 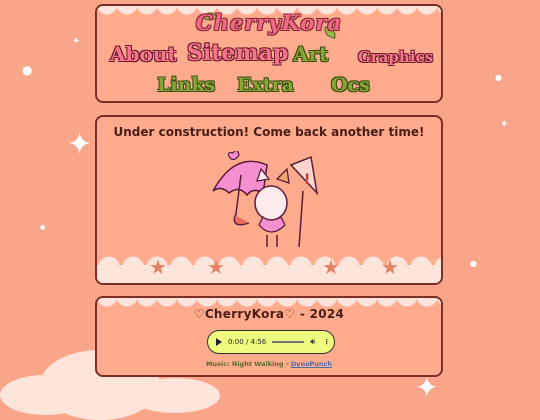 What do you see at coordinates (395, 57) in the screenshot?
I see `nav-graphics: Graphics` at bounding box center [395, 57].